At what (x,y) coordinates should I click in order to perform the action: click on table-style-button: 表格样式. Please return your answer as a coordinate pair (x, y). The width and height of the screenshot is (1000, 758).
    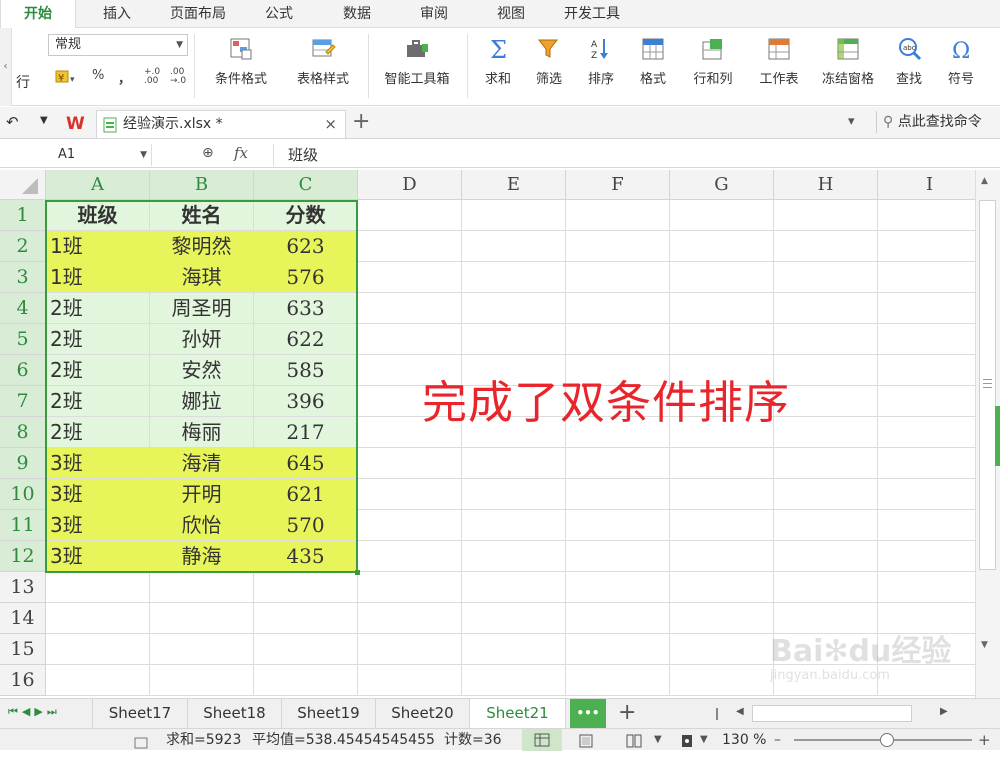
    Looking at the image, I should click on (323, 66).